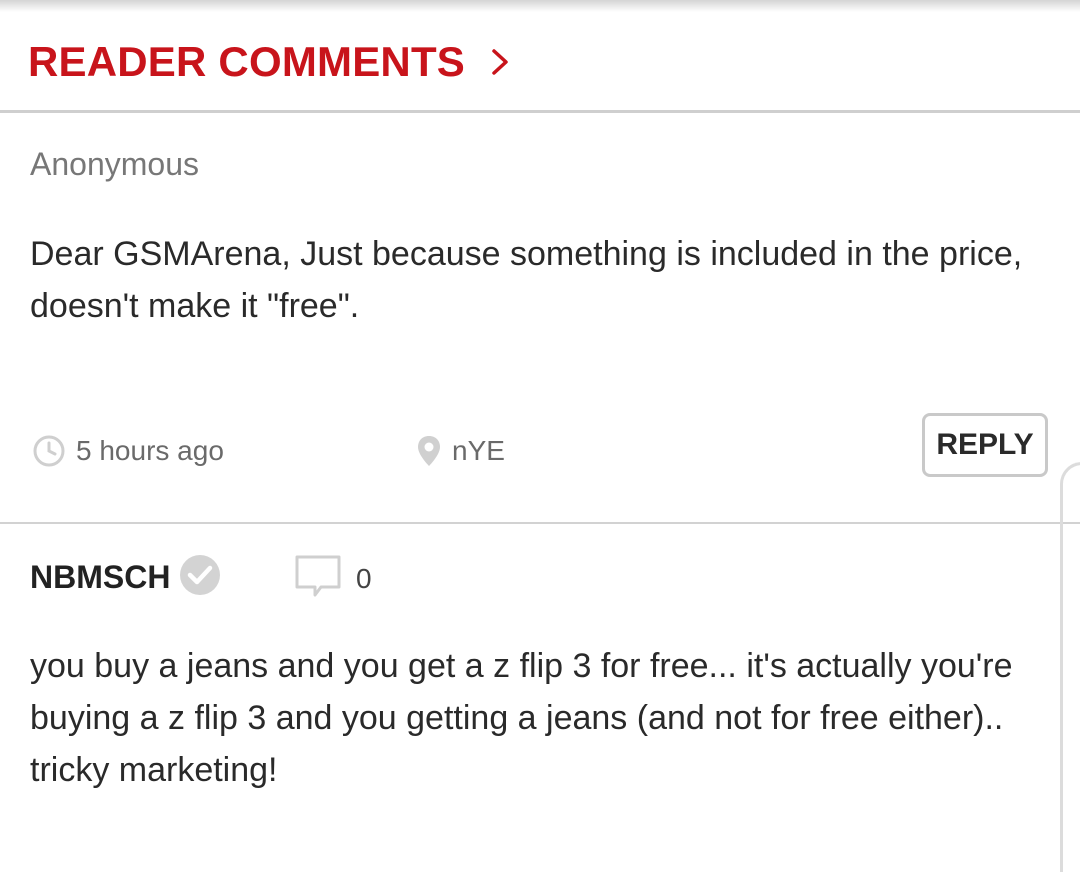 Image resolution: width=1080 pixels, height=872 pixels. What do you see at coordinates (540, 111) in the screenshot?
I see `header-divider` at bounding box center [540, 111].